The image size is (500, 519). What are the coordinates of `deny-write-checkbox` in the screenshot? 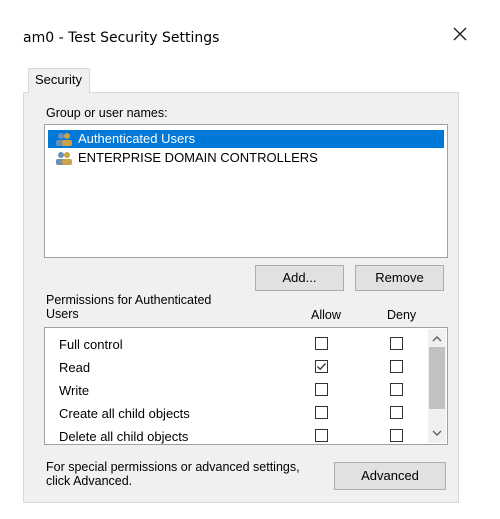 It's located at (396, 389).